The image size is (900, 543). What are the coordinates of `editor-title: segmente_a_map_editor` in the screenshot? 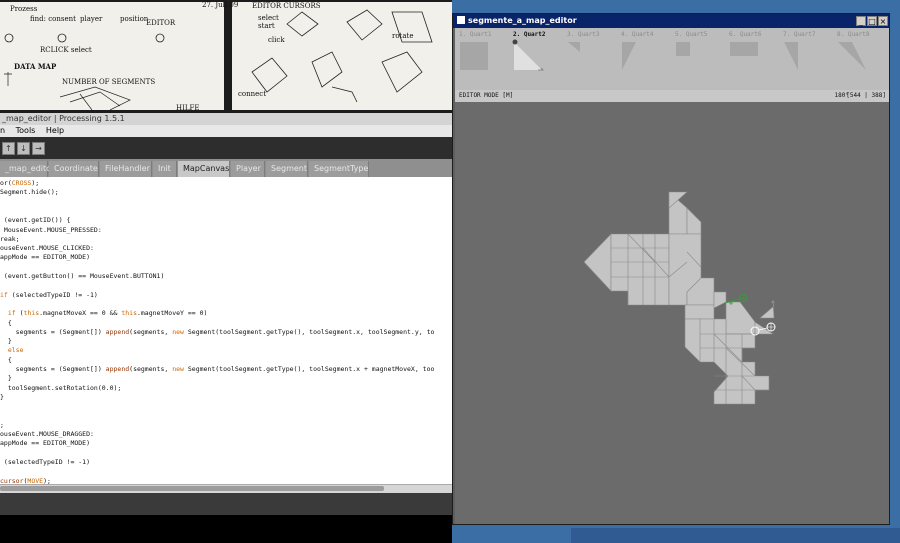 It's located at (522, 20).